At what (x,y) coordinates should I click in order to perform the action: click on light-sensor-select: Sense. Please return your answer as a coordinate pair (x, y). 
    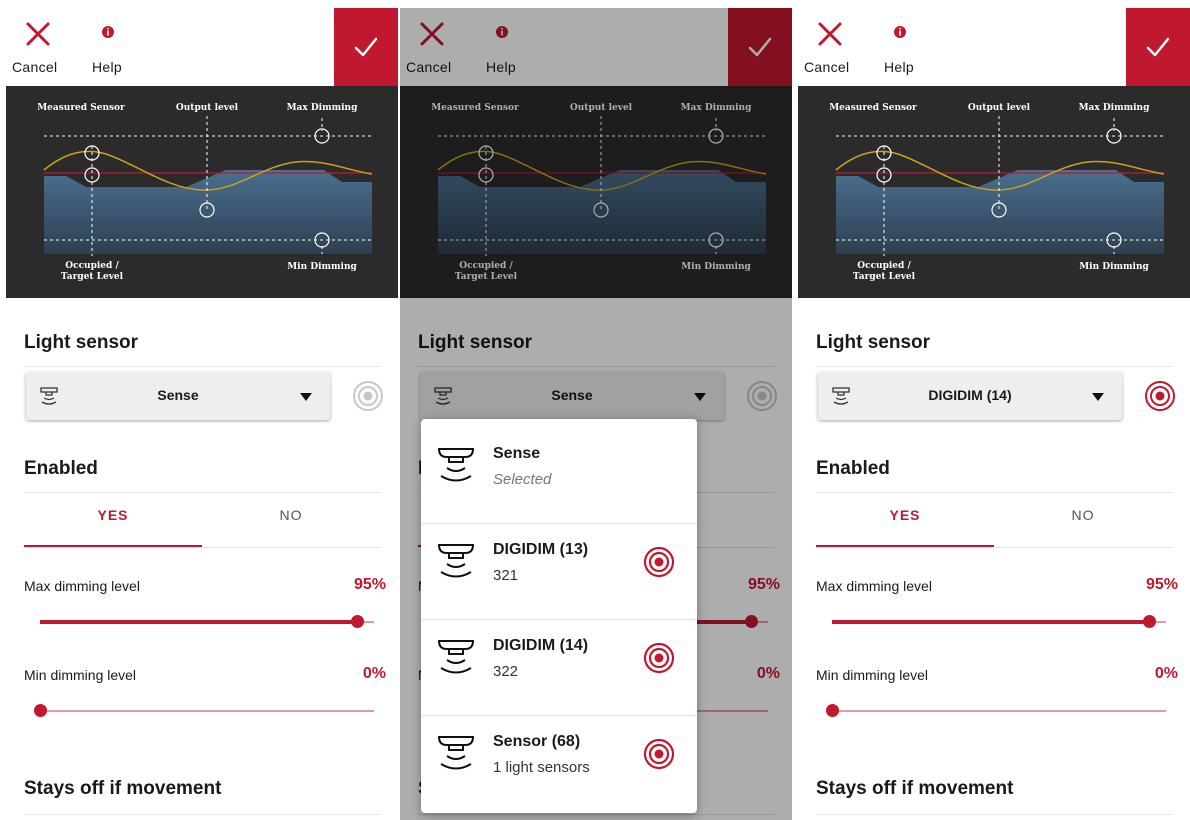
    Looking at the image, I should click on (178, 396).